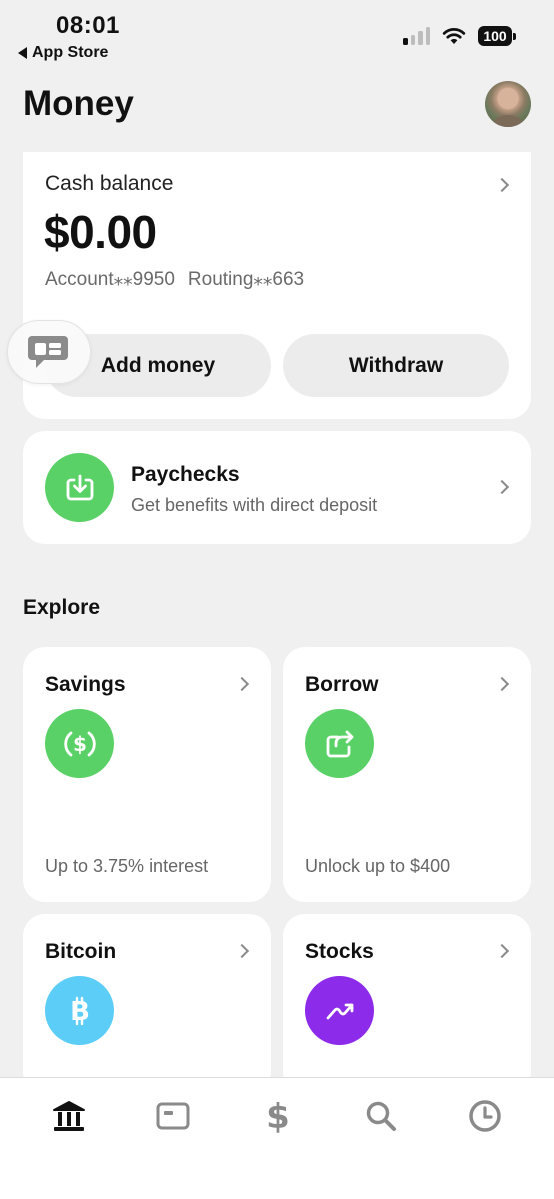 The image size is (554, 1199). I want to click on explore-section-title: Explore, so click(62, 607).